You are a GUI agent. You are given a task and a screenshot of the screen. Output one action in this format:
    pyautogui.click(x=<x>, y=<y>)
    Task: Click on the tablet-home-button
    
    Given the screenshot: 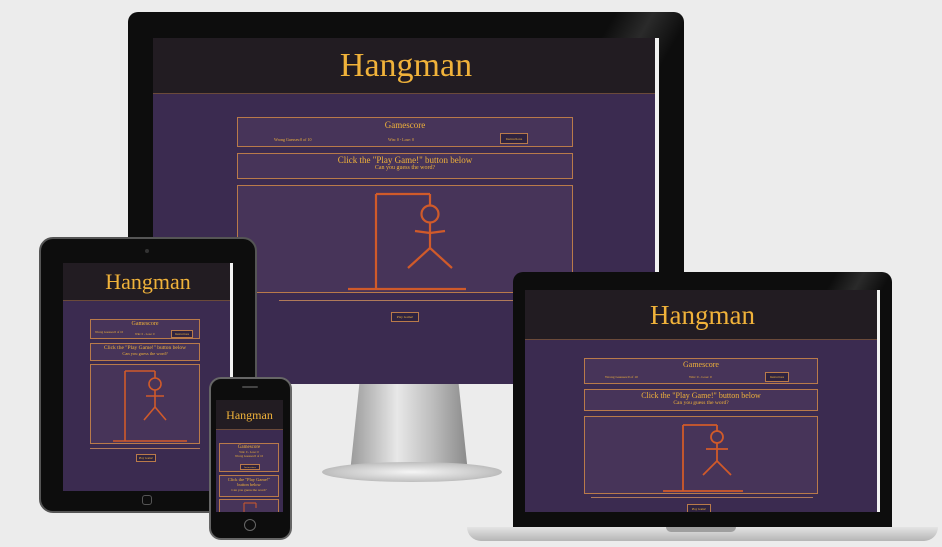 What is the action you would take?
    pyautogui.click(x=147, y=500)
    